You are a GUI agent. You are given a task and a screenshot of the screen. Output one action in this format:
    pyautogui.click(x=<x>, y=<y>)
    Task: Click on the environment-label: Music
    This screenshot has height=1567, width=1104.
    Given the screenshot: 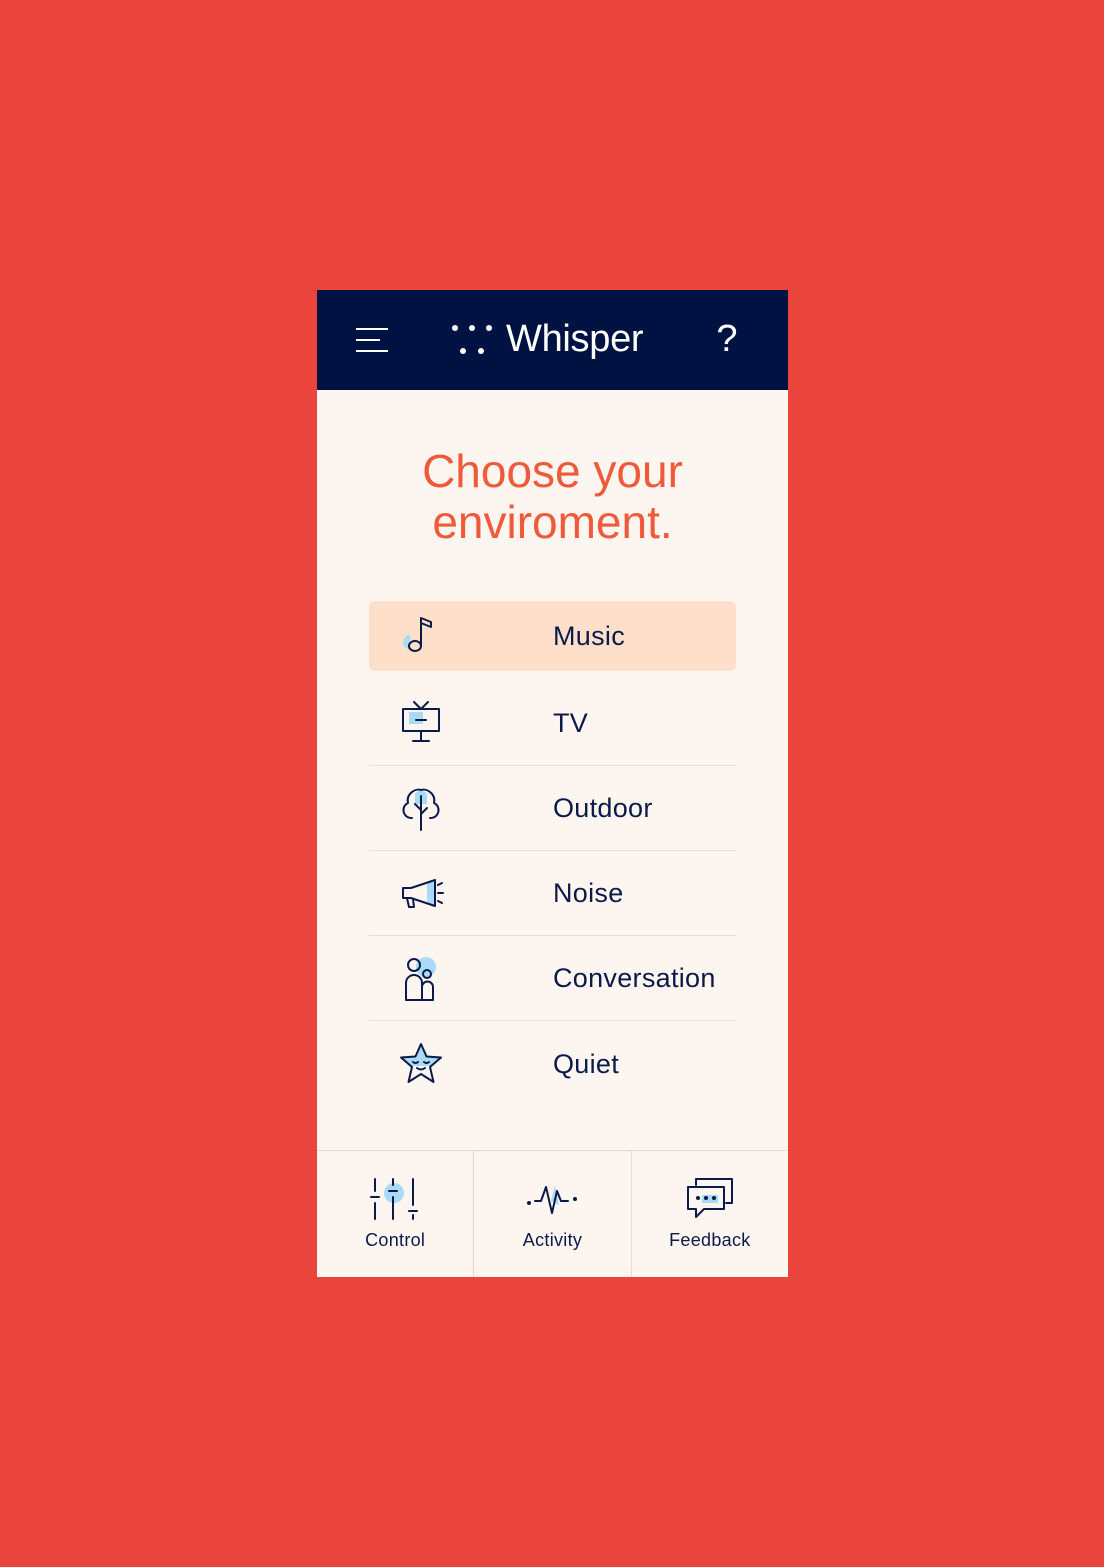 What is the action you would take?
    pyautogui.click(x=589, y=636)
    